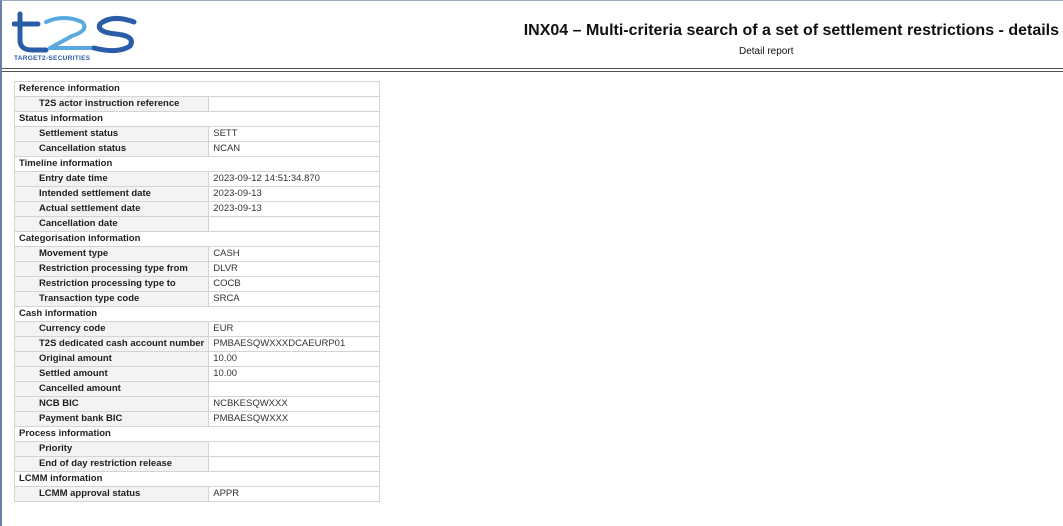 This screenshot has height=526, width=1063. What do you see at coordinates (294, 494) in the screenshot?
I see `field-value: APPR` at bounding box center [294, 494].